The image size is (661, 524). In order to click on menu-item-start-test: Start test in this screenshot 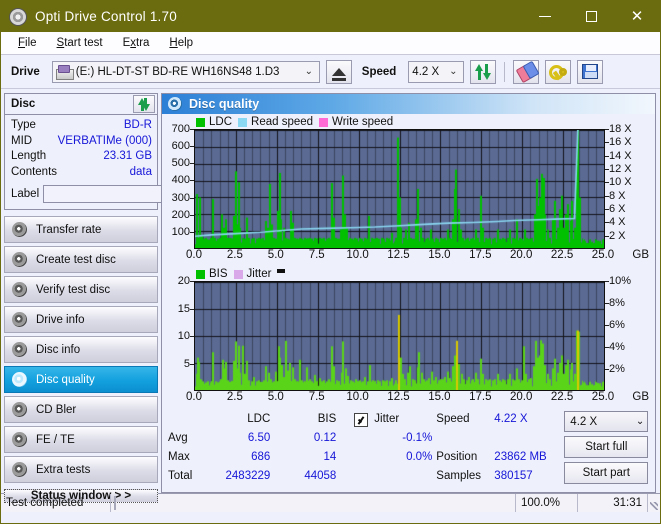, I will do `click(80, 43)`.